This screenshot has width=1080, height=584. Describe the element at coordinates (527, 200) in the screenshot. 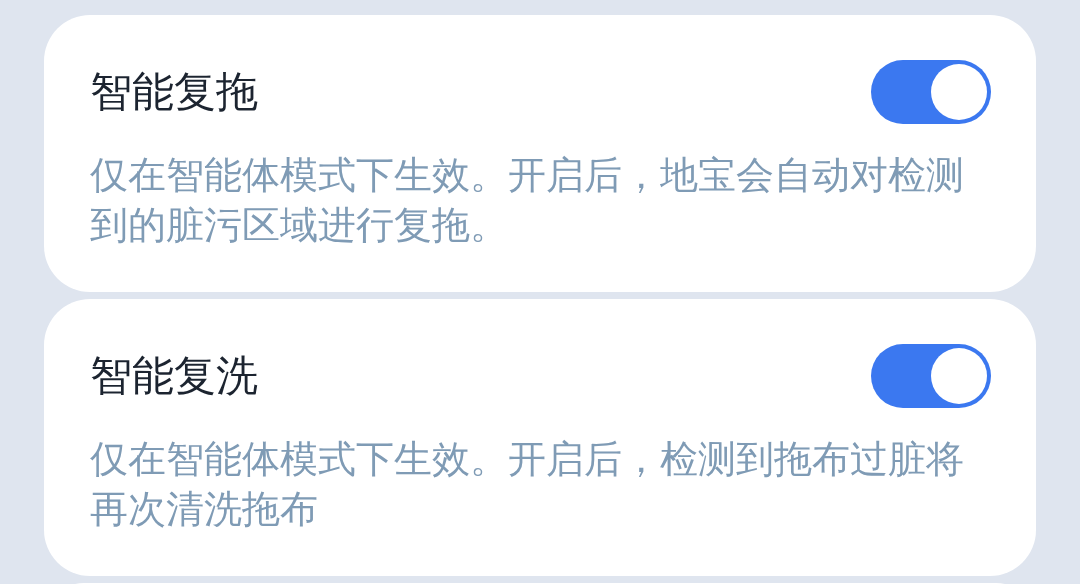

I see `setting-description: 仅在智能体模式下生效。开启后，地宝会自动对检测到的脏污区域进行复拖。` at that location.